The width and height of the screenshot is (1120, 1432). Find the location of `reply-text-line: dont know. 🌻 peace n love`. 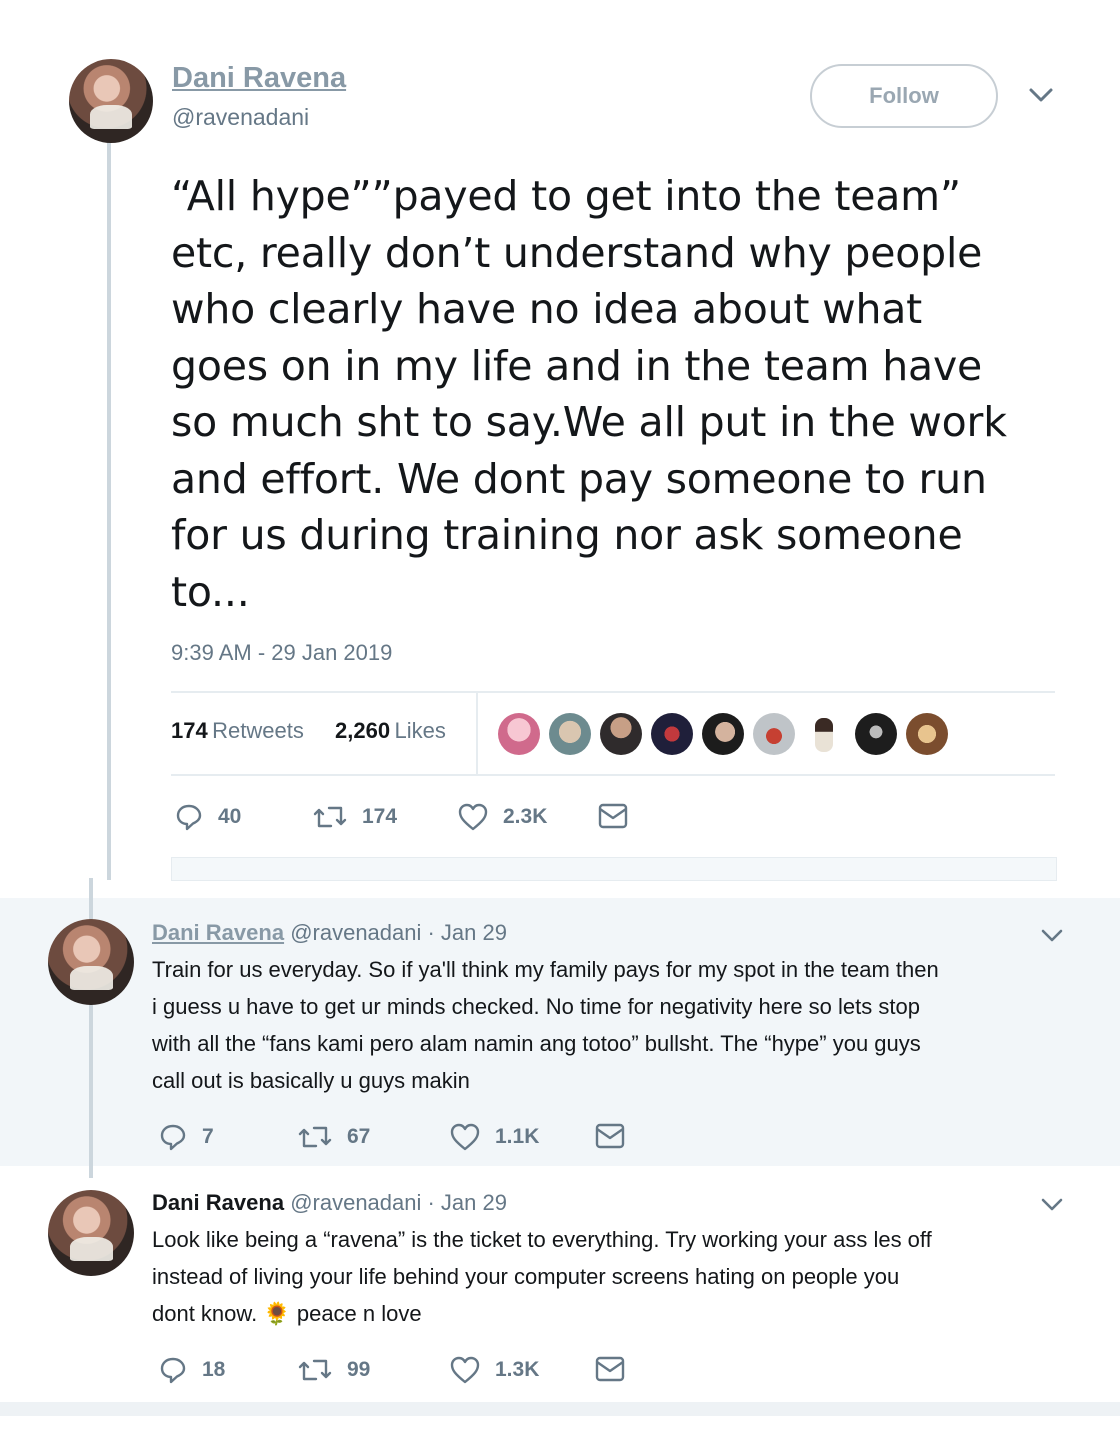

reply-text-line: dont know. 🌻 peace n love is located at coordinates (627, 1313).